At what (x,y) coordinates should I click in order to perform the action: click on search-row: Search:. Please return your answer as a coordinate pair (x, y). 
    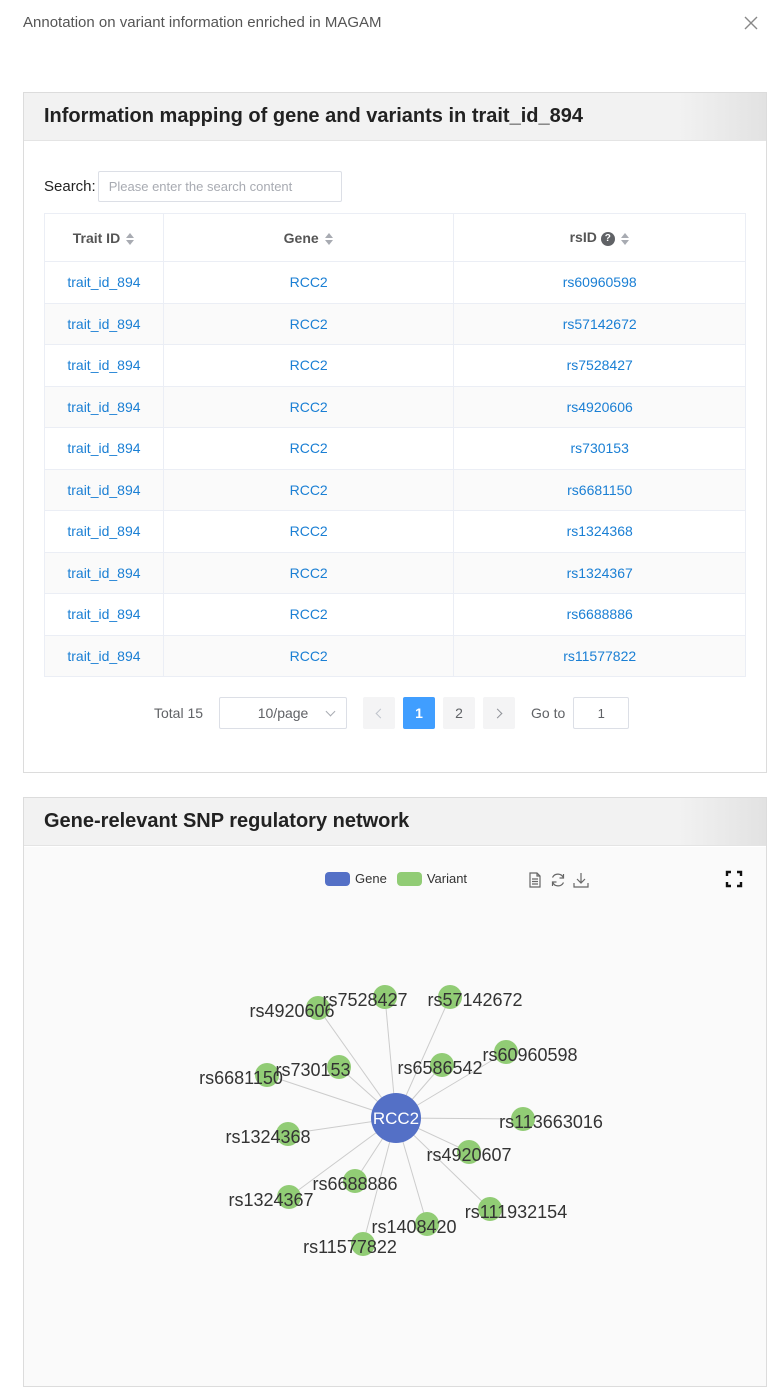
    Looking at the image, I should click on (193, 186).